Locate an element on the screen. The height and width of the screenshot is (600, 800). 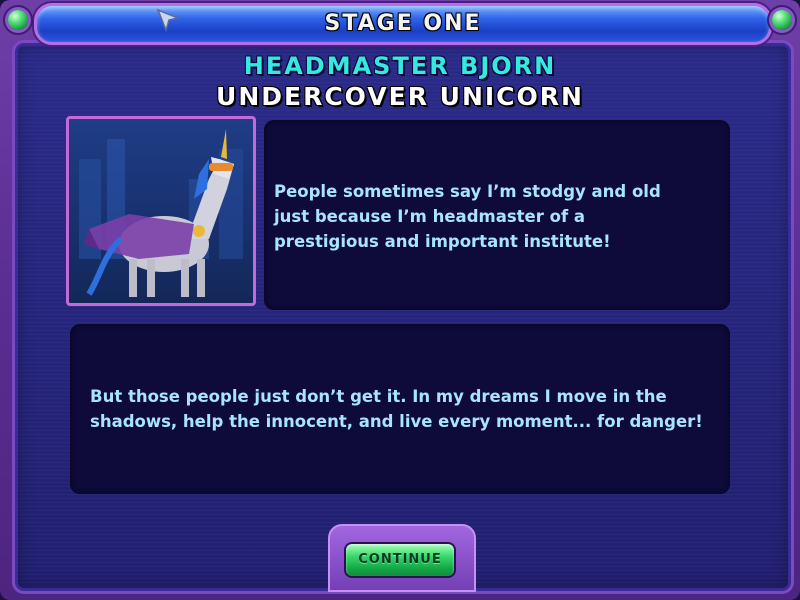
unicorn-portrait-icon is located at coordinates (161, 213).